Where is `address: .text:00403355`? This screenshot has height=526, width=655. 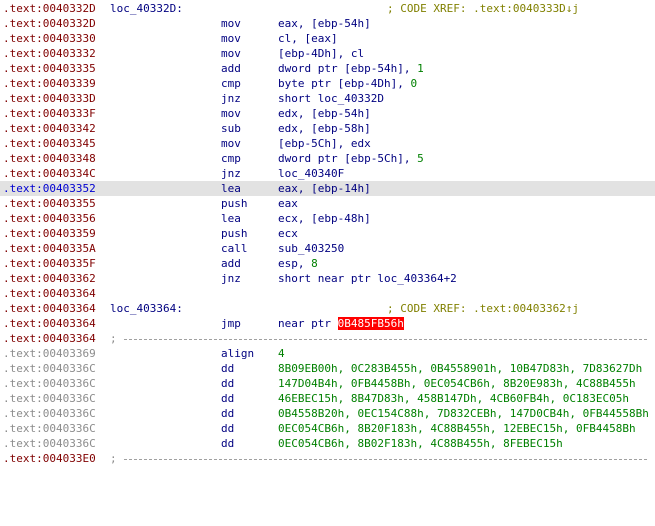
address: .text:00403355 is located at coordinates (49, 203).